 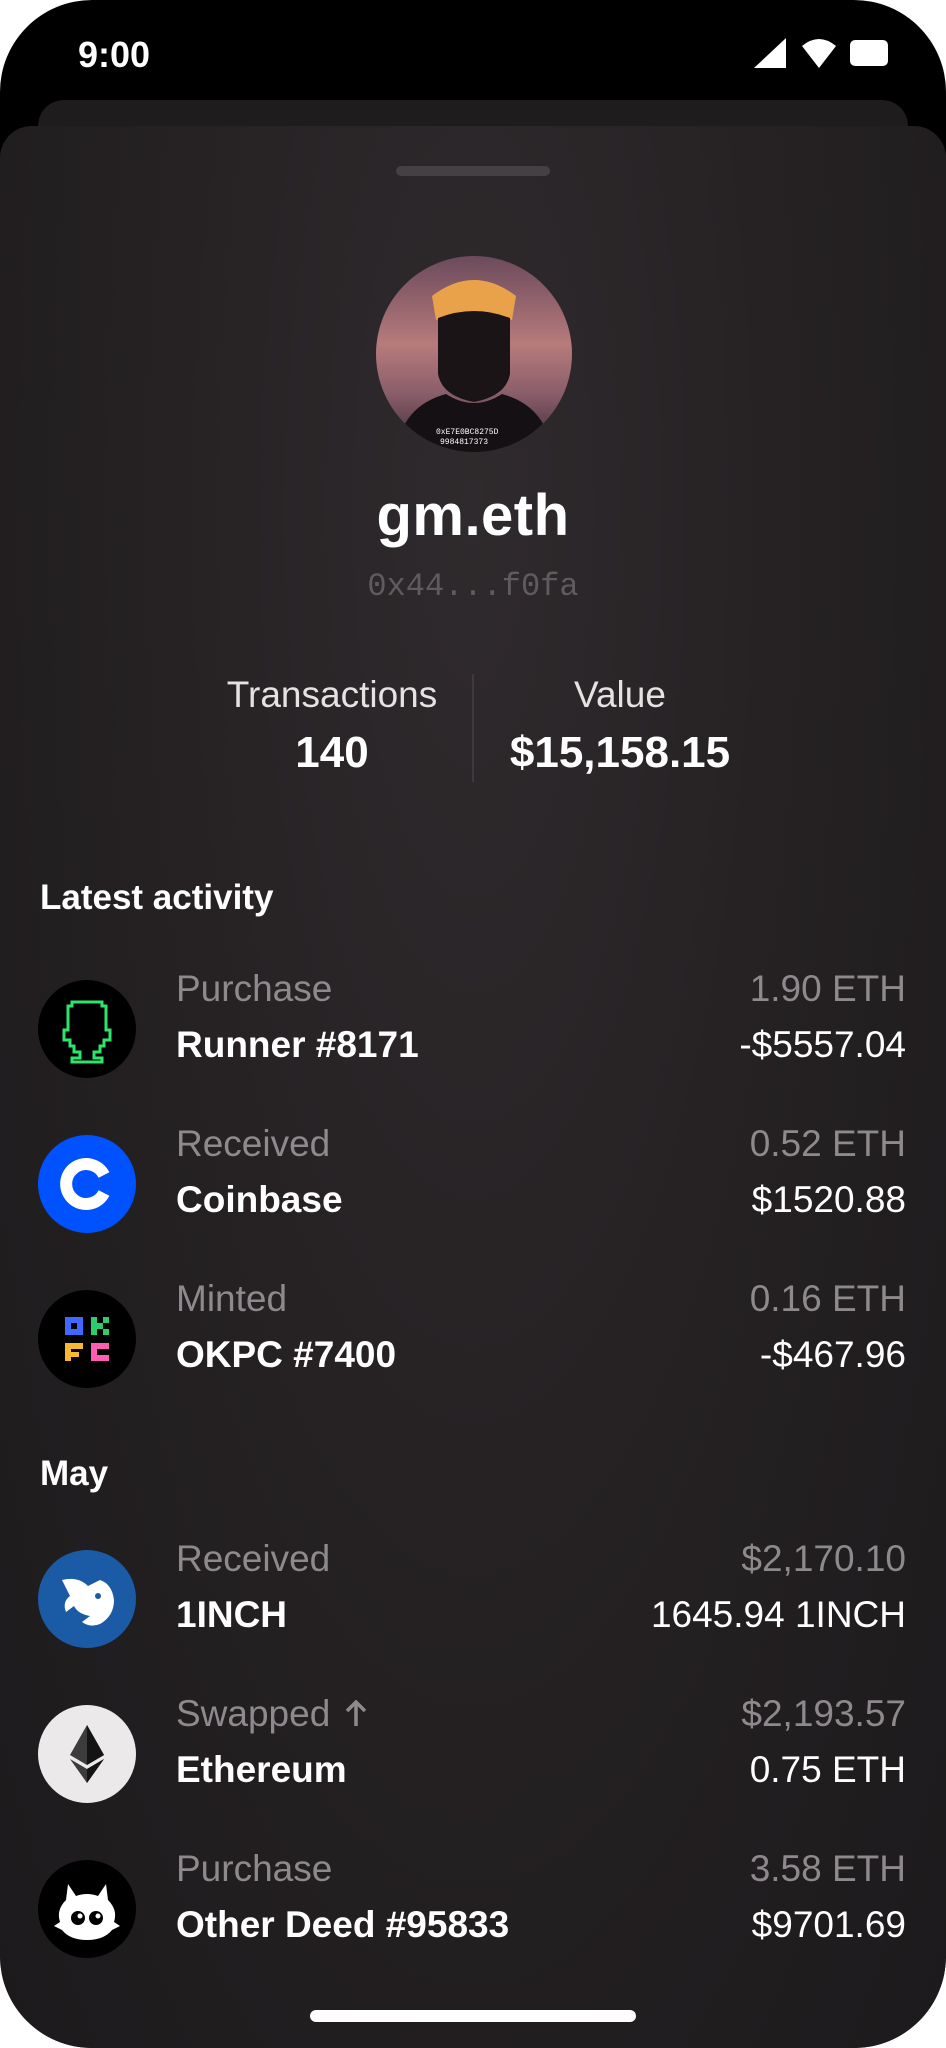 What do you see at coordinates (827, 1868) in the screenshot?
I see `activity-amount-secondary: 3.58 ETH` at bounding box center [827, 1868].